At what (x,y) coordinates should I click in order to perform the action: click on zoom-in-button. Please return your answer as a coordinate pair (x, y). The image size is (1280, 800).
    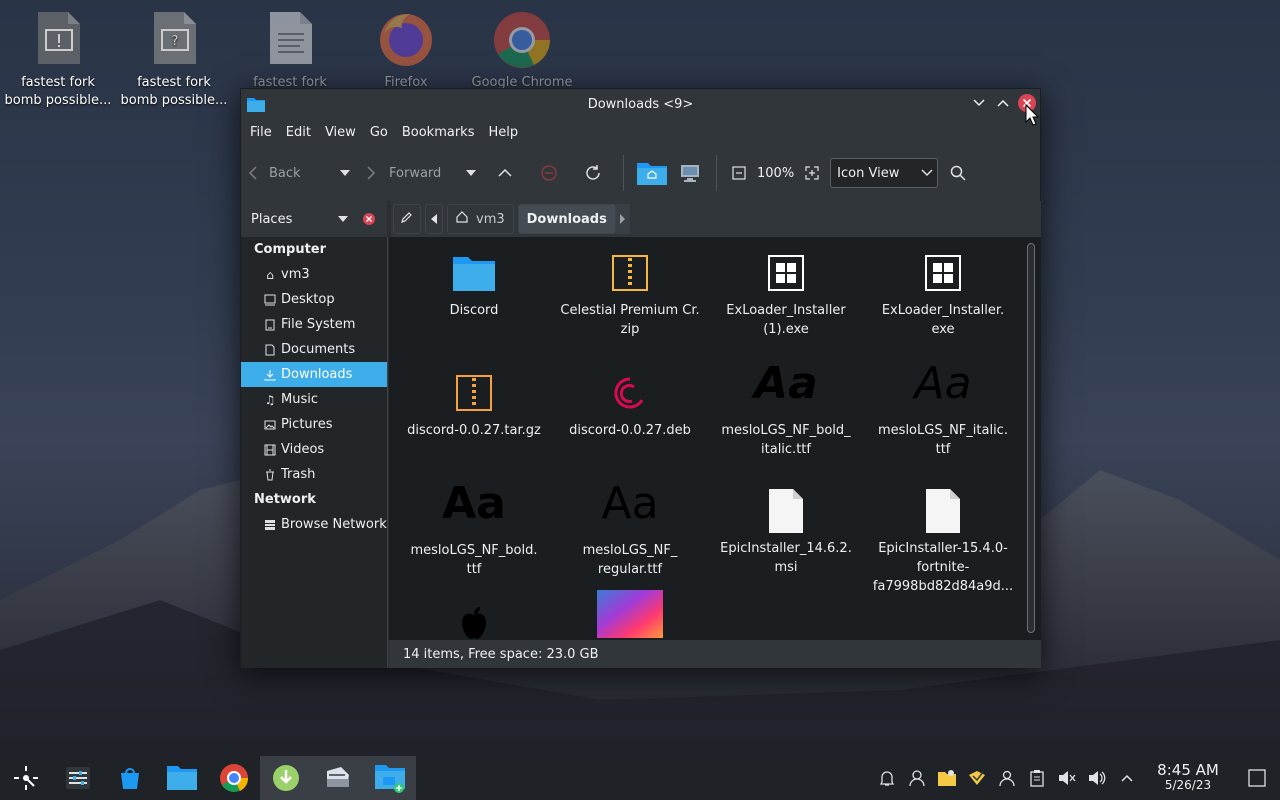
    Looking at the image, I should click on (812, 173).